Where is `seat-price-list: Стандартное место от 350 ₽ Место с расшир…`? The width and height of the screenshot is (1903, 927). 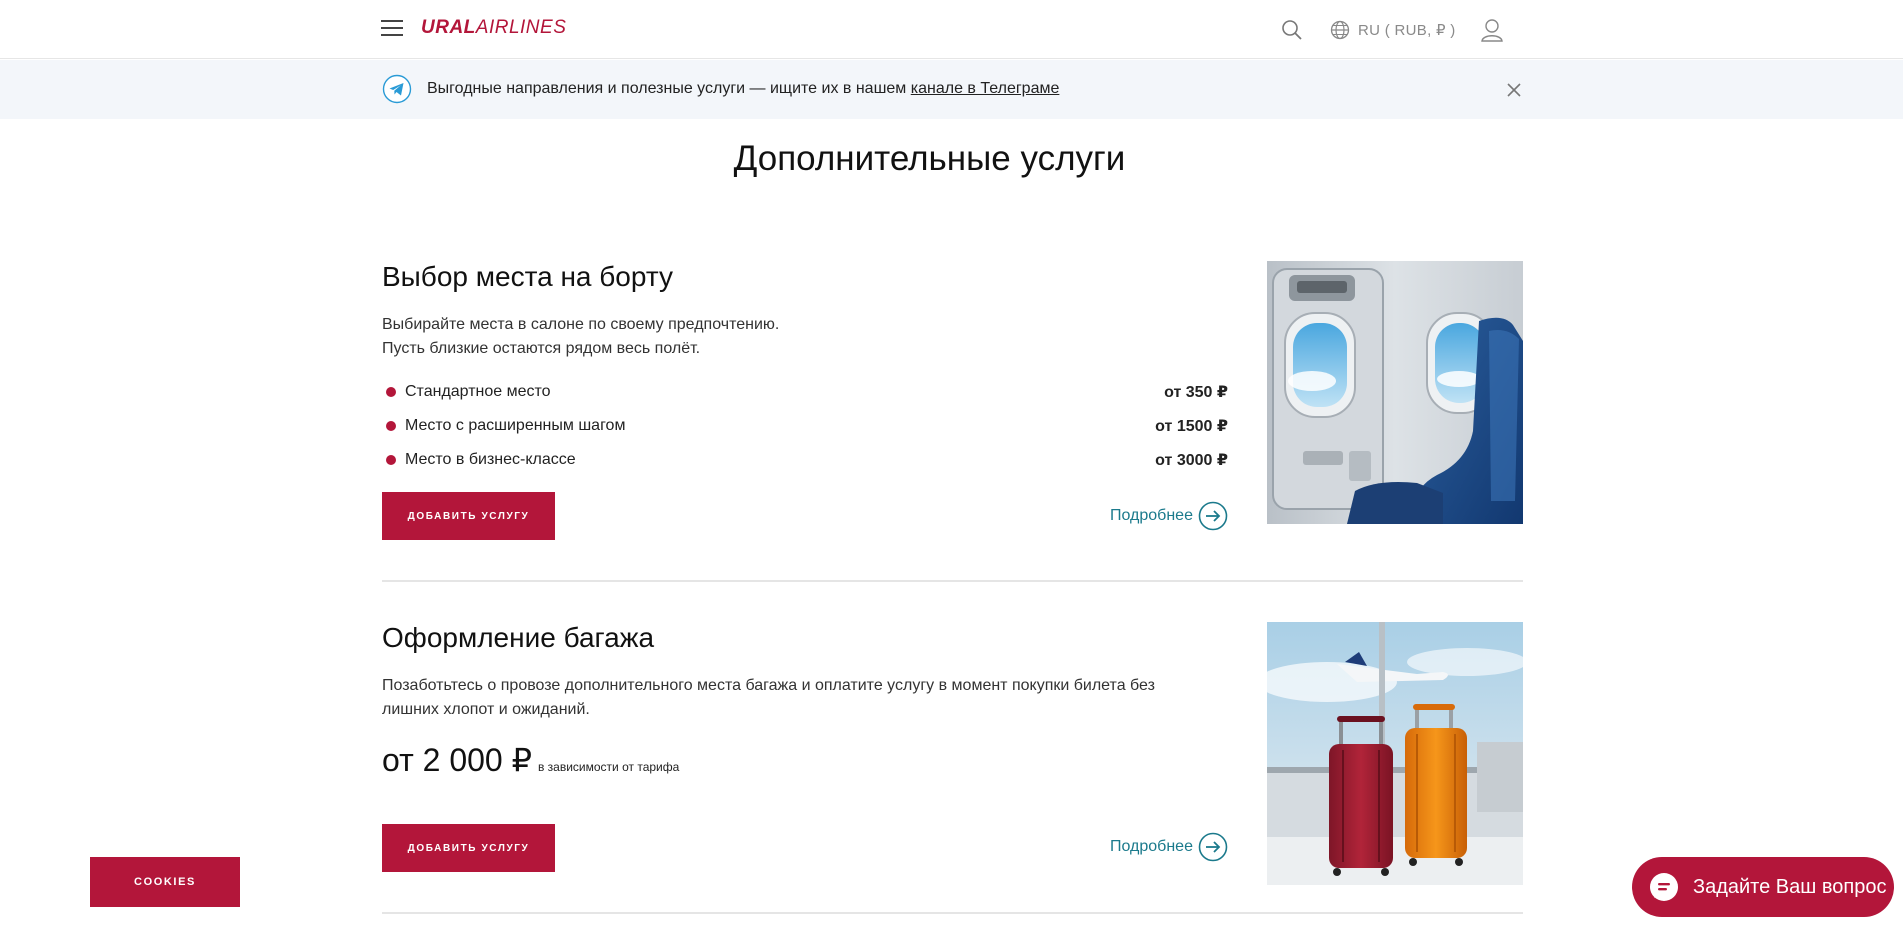
seat-price-list: Стандартное место от 350 ₽ Место с расшир… is located at coordinates (805, 426).